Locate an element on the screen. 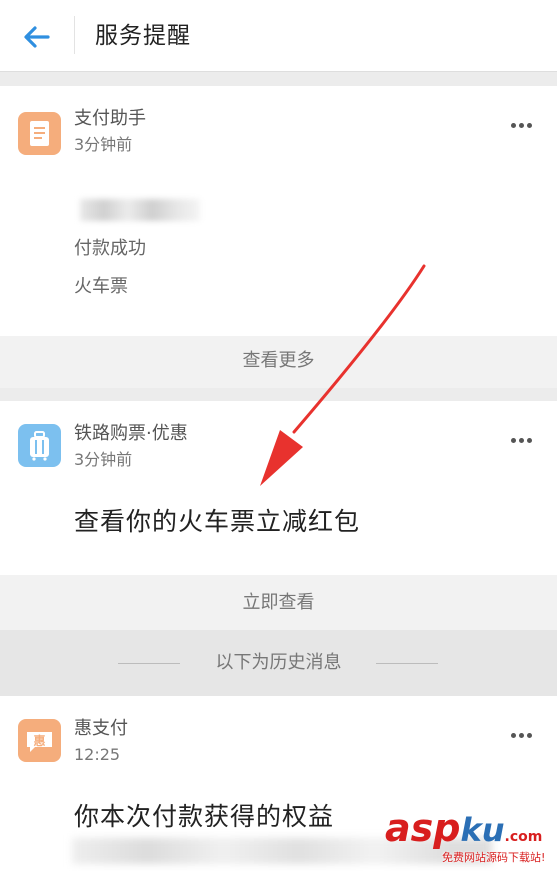  message-time: 12:25 is located at coordinates (97, 754).